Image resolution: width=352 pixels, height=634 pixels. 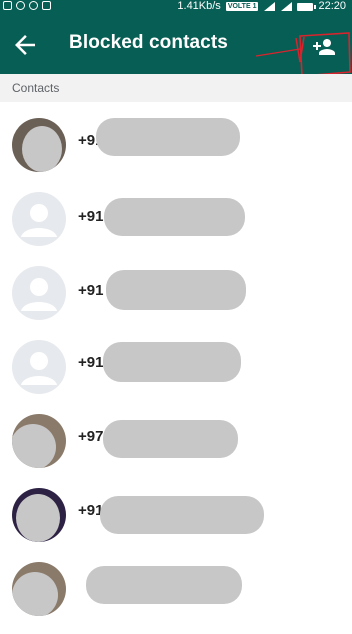 I want to click on shield-icon, so click(x=7, y=5).